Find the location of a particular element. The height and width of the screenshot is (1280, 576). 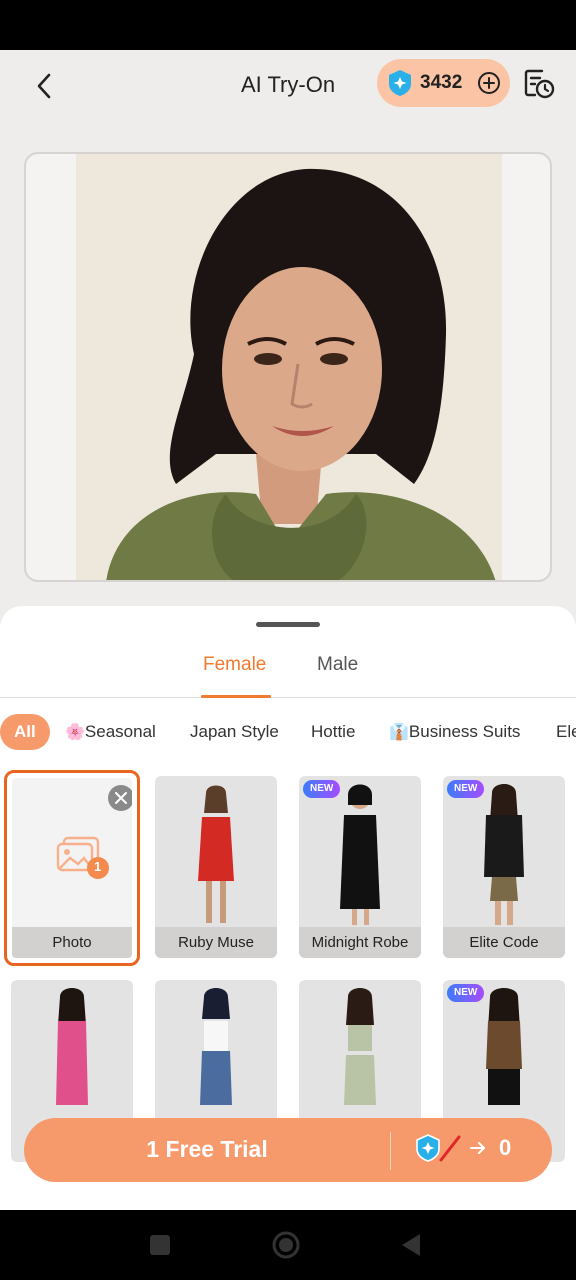

coin-balance-button: 3432 is located at coordinates (443, 83).